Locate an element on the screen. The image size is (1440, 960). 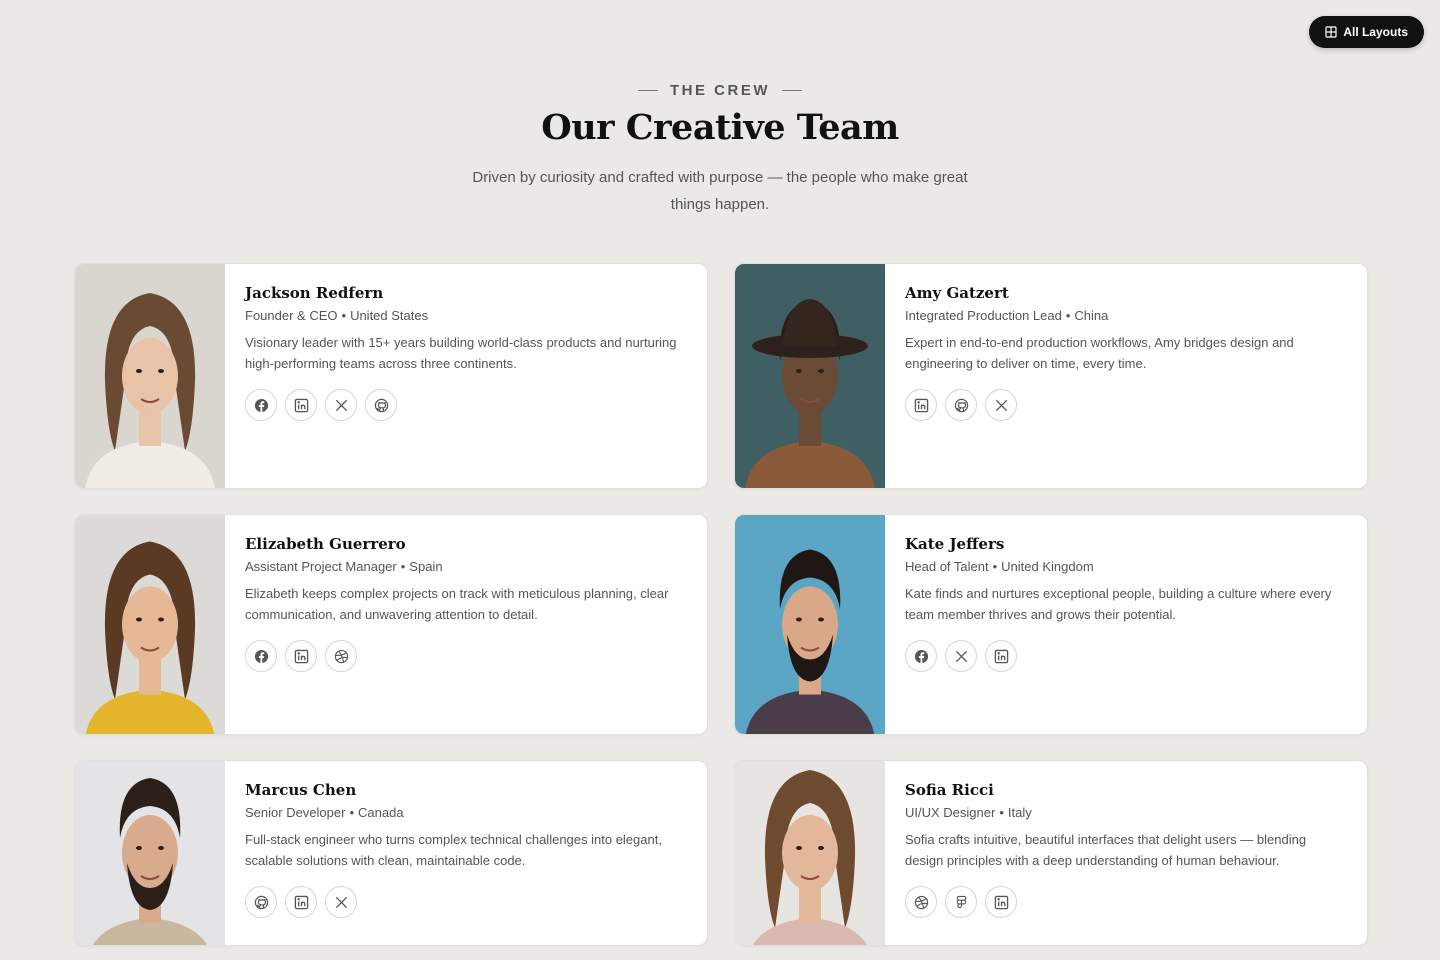
all-layouts-button: All Layouts is located at coordinates (1366, 32).